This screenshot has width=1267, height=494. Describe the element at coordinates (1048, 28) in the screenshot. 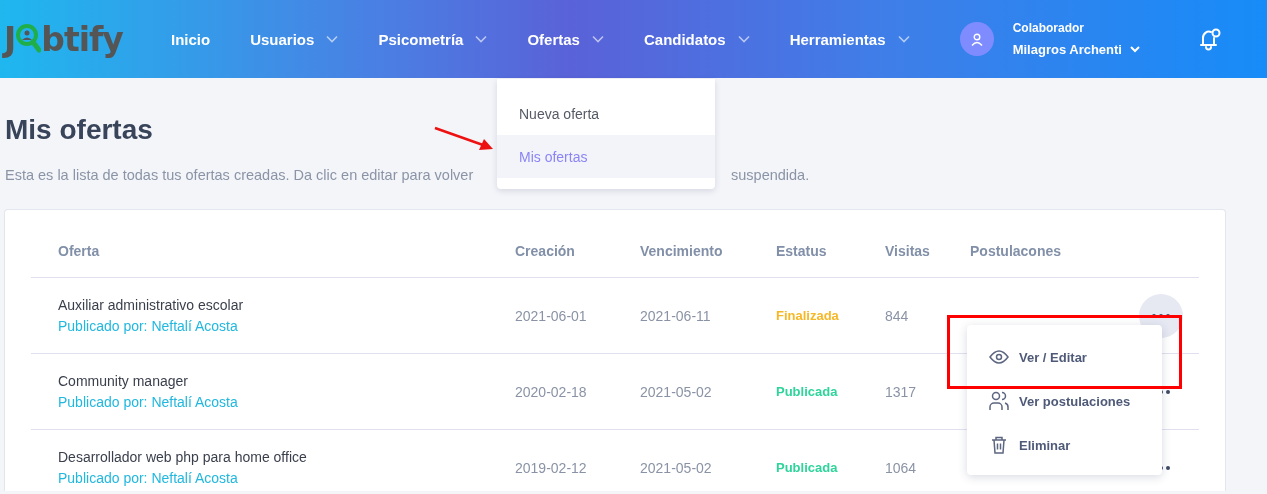

I see `user-role: Colaborador` at that location.